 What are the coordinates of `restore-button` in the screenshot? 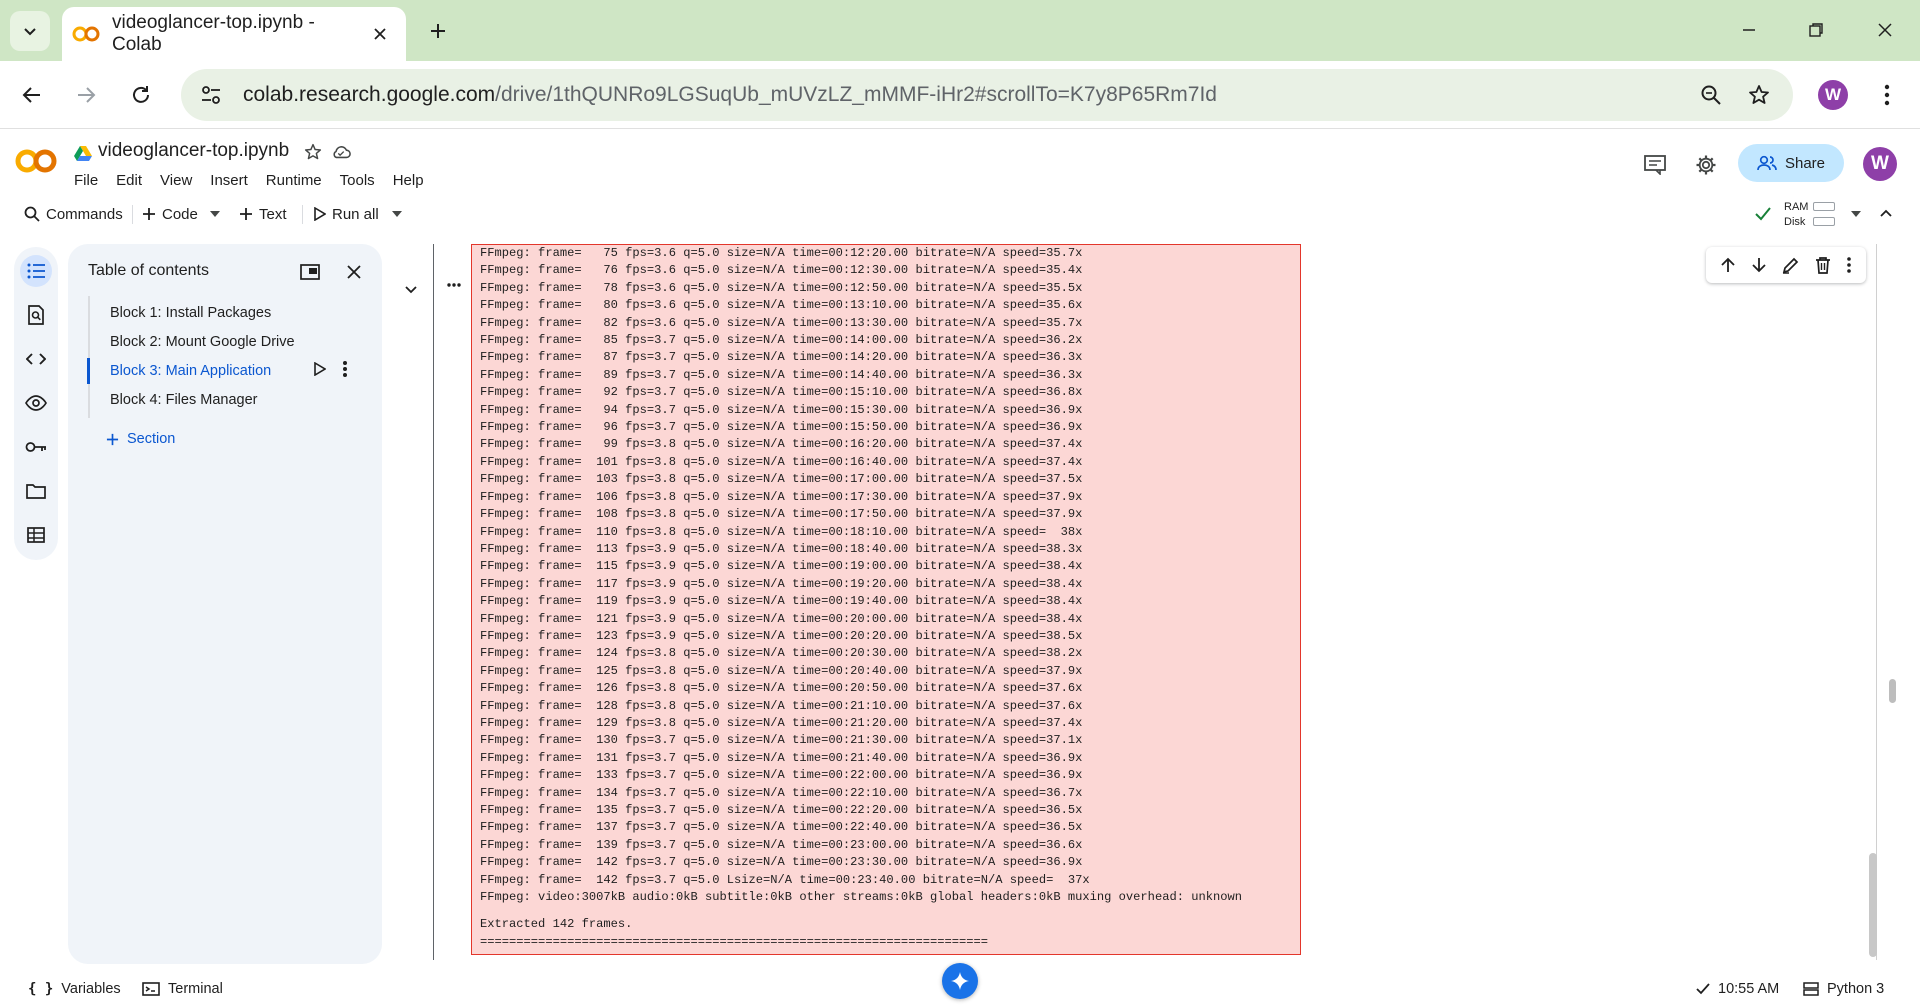 It's located at (1816, 30).